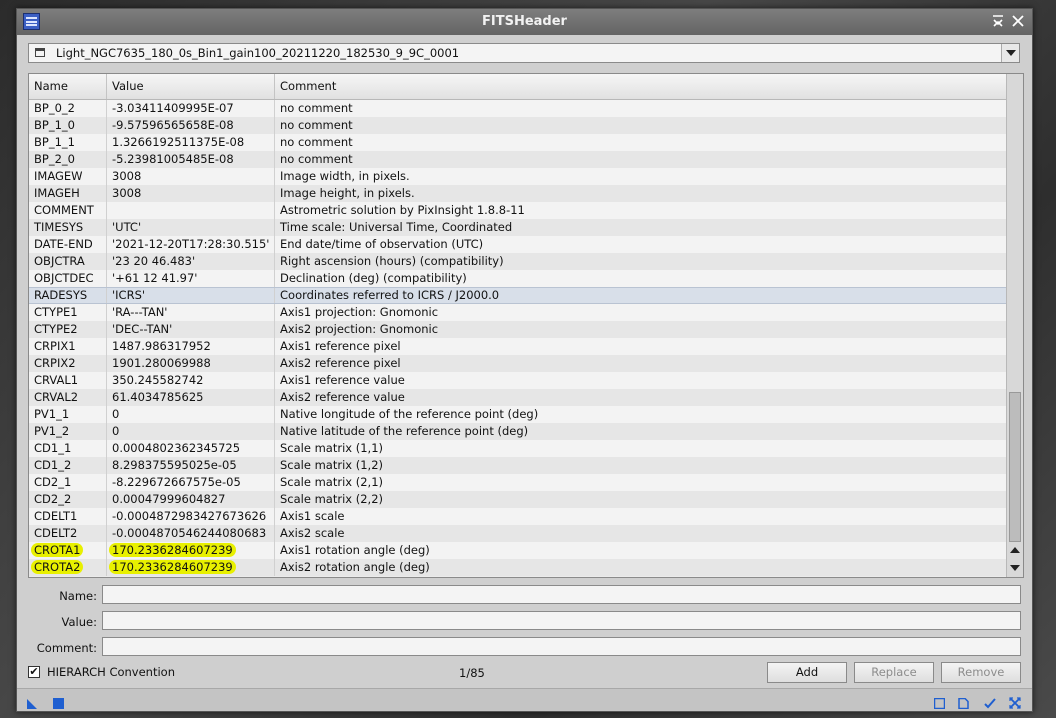  I want to click on cell-value-text: -8.229672667575e-05, so click(176, 482).